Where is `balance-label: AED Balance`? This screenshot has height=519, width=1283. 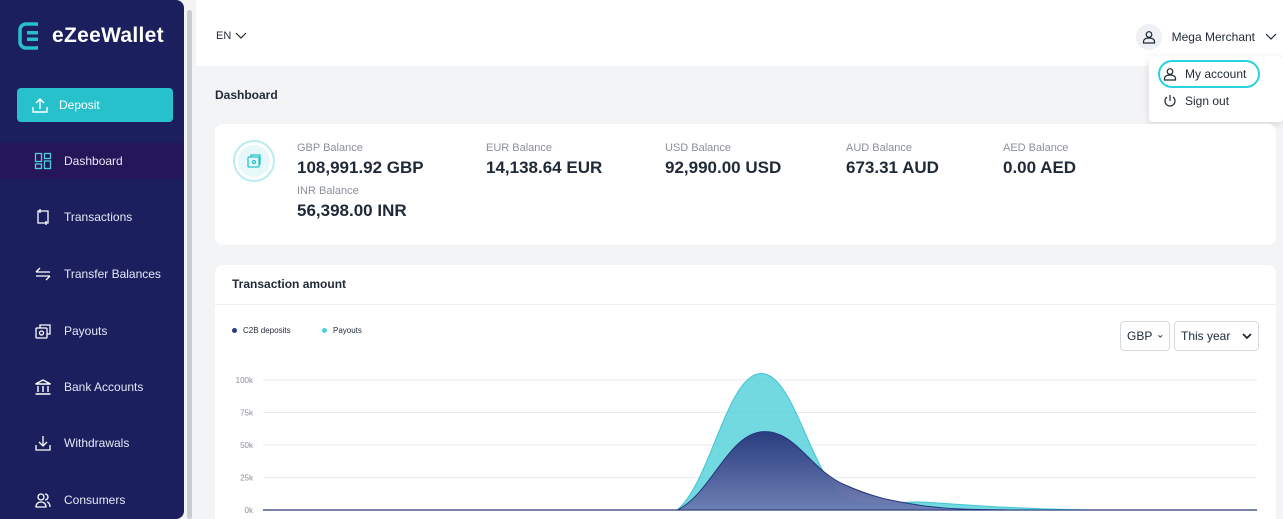 balance-label: AED Balance is located at coordinates (1036, 148).